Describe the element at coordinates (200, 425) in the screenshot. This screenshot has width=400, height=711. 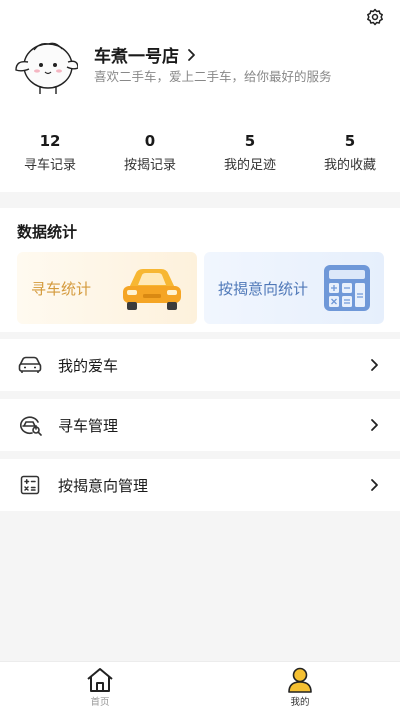
I see `menu-item-car-search-management: 寻车管理` at that location.